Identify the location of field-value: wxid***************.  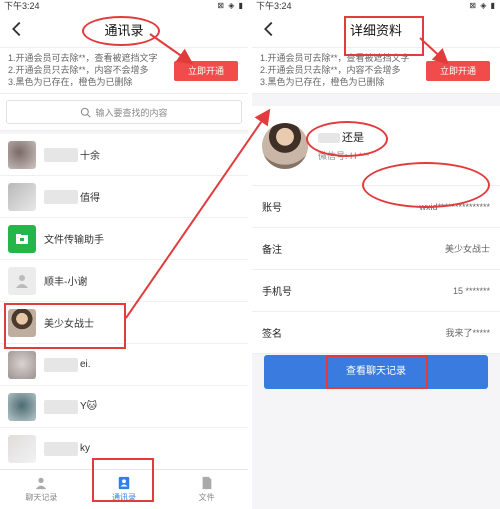
(454, 206).